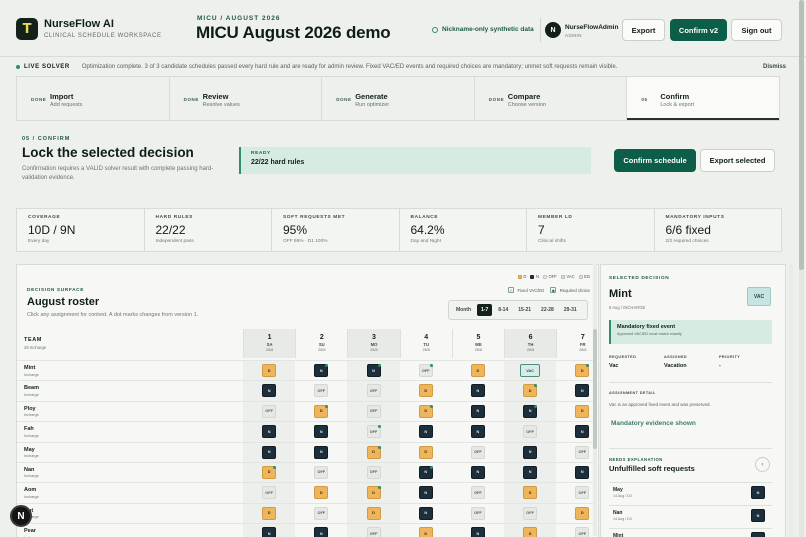 This screenshot has height=537, width=806. Describe the element at coordinates (485, 310) in the screenshot. I see `week-tab-1-7: 1-7` at that location.